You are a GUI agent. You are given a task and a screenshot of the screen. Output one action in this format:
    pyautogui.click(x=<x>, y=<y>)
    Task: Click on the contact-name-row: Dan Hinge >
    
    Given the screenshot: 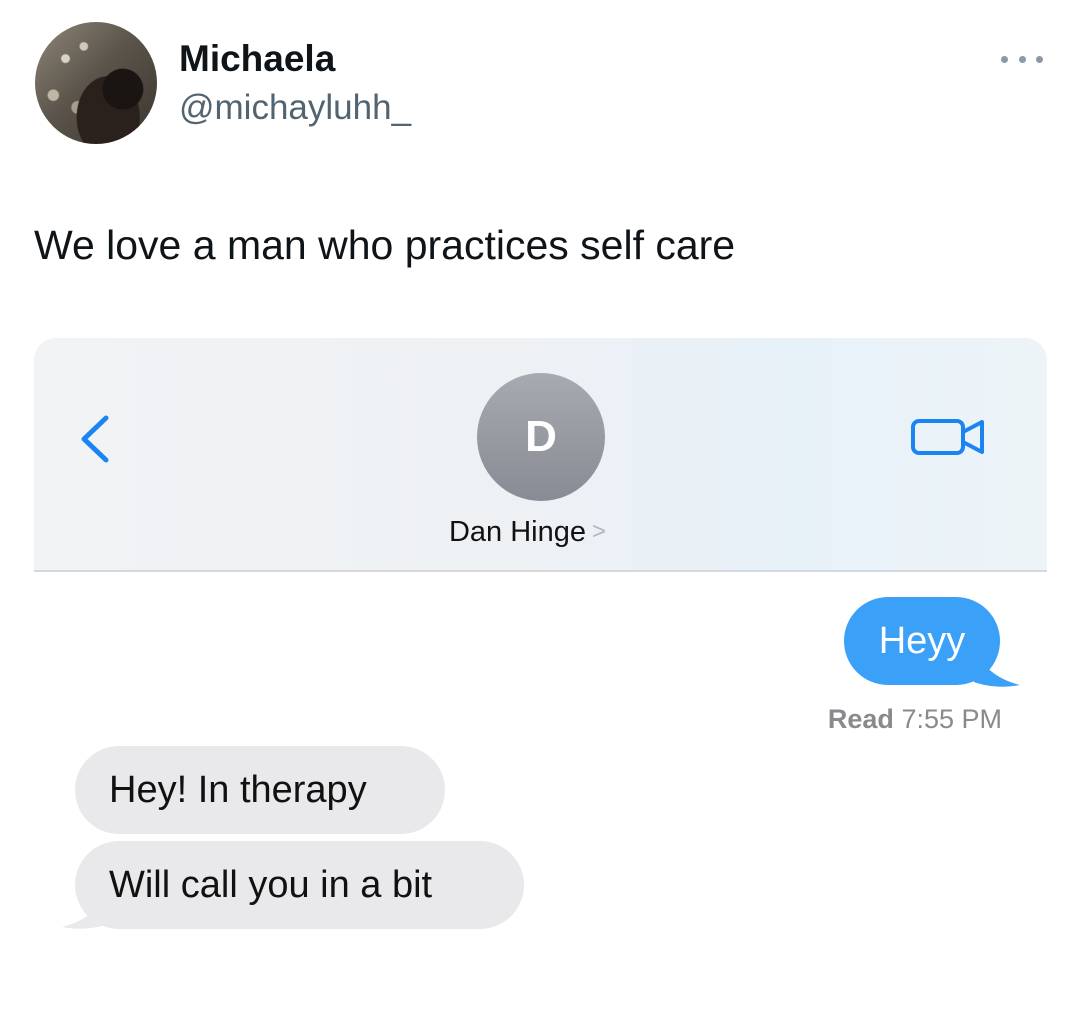 What is the action you would take?
    pyautogui.click(x=540, y=532)
    